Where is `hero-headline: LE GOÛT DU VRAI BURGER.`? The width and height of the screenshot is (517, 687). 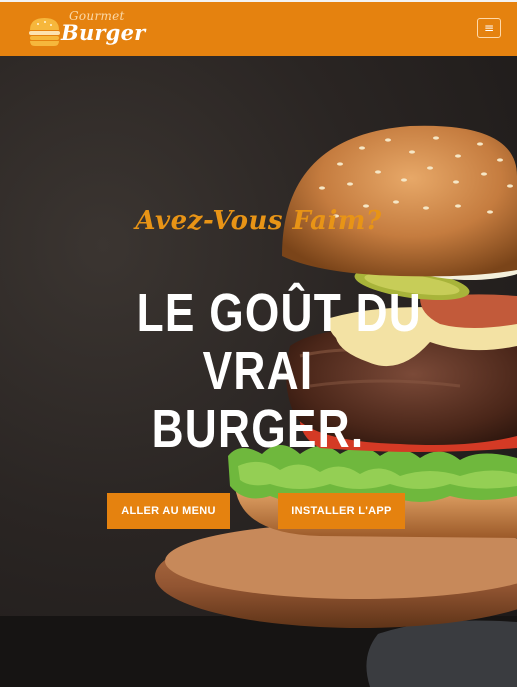 hero-headline: LE GOÛT DU VRAI BURGER. is located at coordinates (279, 371).